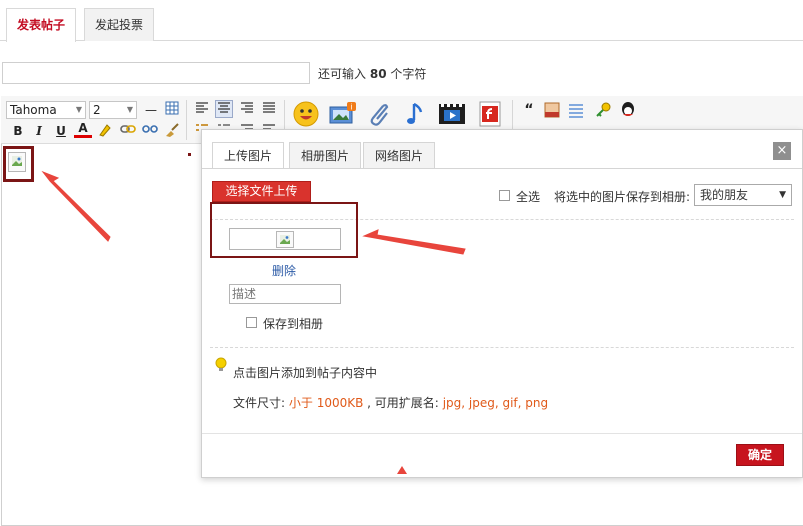 This screenshot has width=803, height=526. Describe the element at coordinates (502, 168) in the screenshot. I see `dialog-tab-divider` at that location.